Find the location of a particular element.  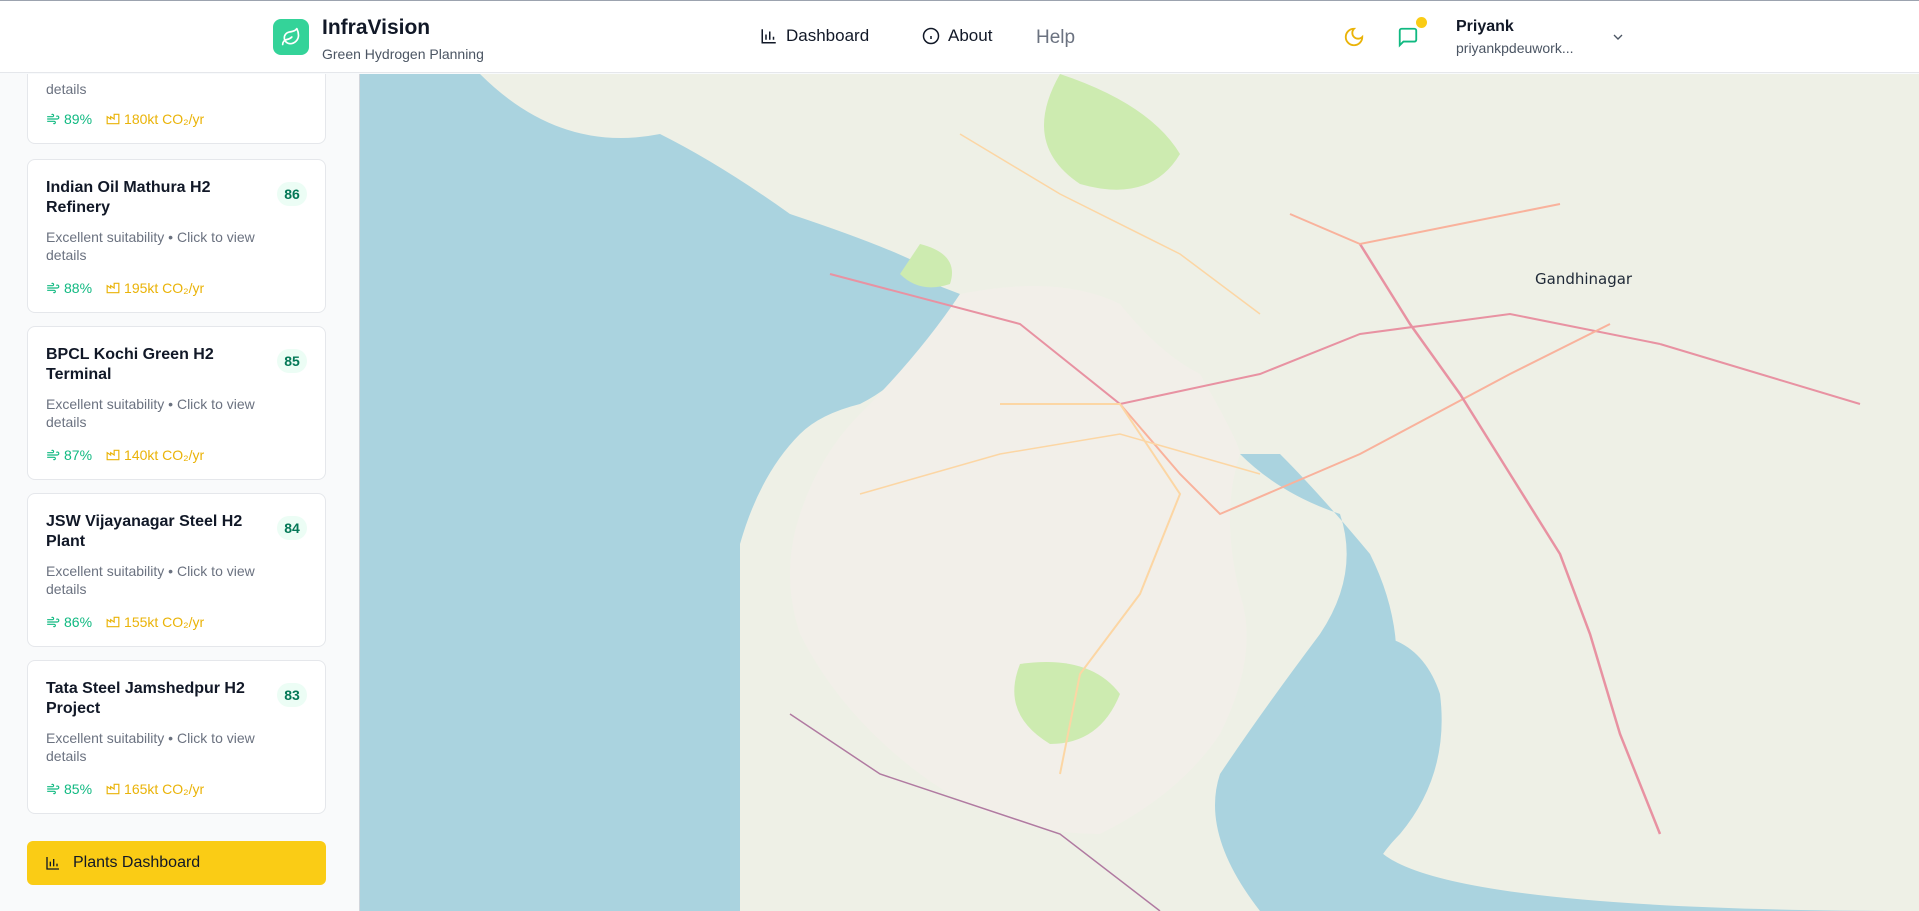

card-stats: 88% 195kt CO₂/yr is located at coordinates (125, 288).